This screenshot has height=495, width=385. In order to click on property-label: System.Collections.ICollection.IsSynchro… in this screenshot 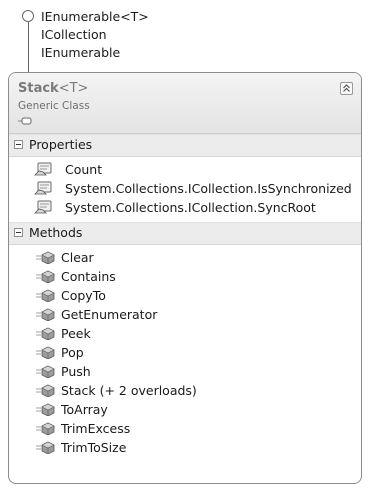, I will do `click(208, 188)`.